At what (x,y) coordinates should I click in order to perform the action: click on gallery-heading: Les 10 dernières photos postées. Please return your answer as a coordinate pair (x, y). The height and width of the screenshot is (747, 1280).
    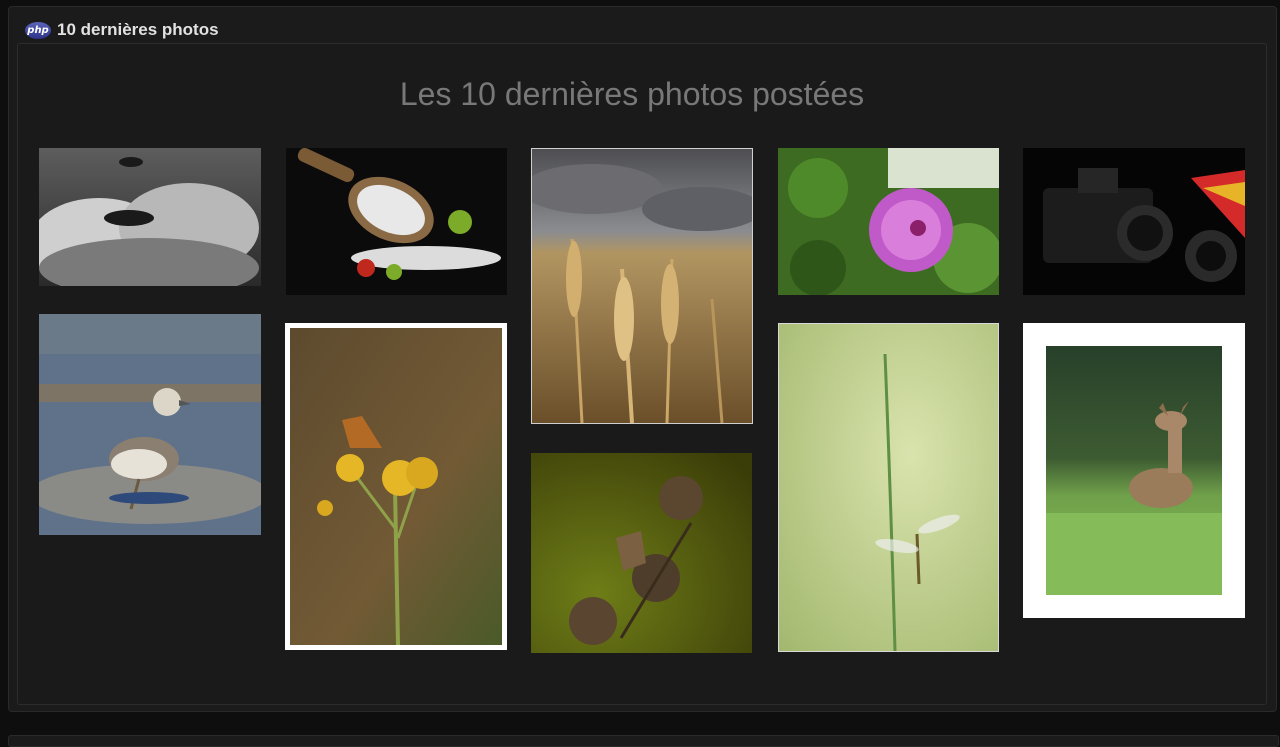
    Looking at the image, I should click on (632, 94).